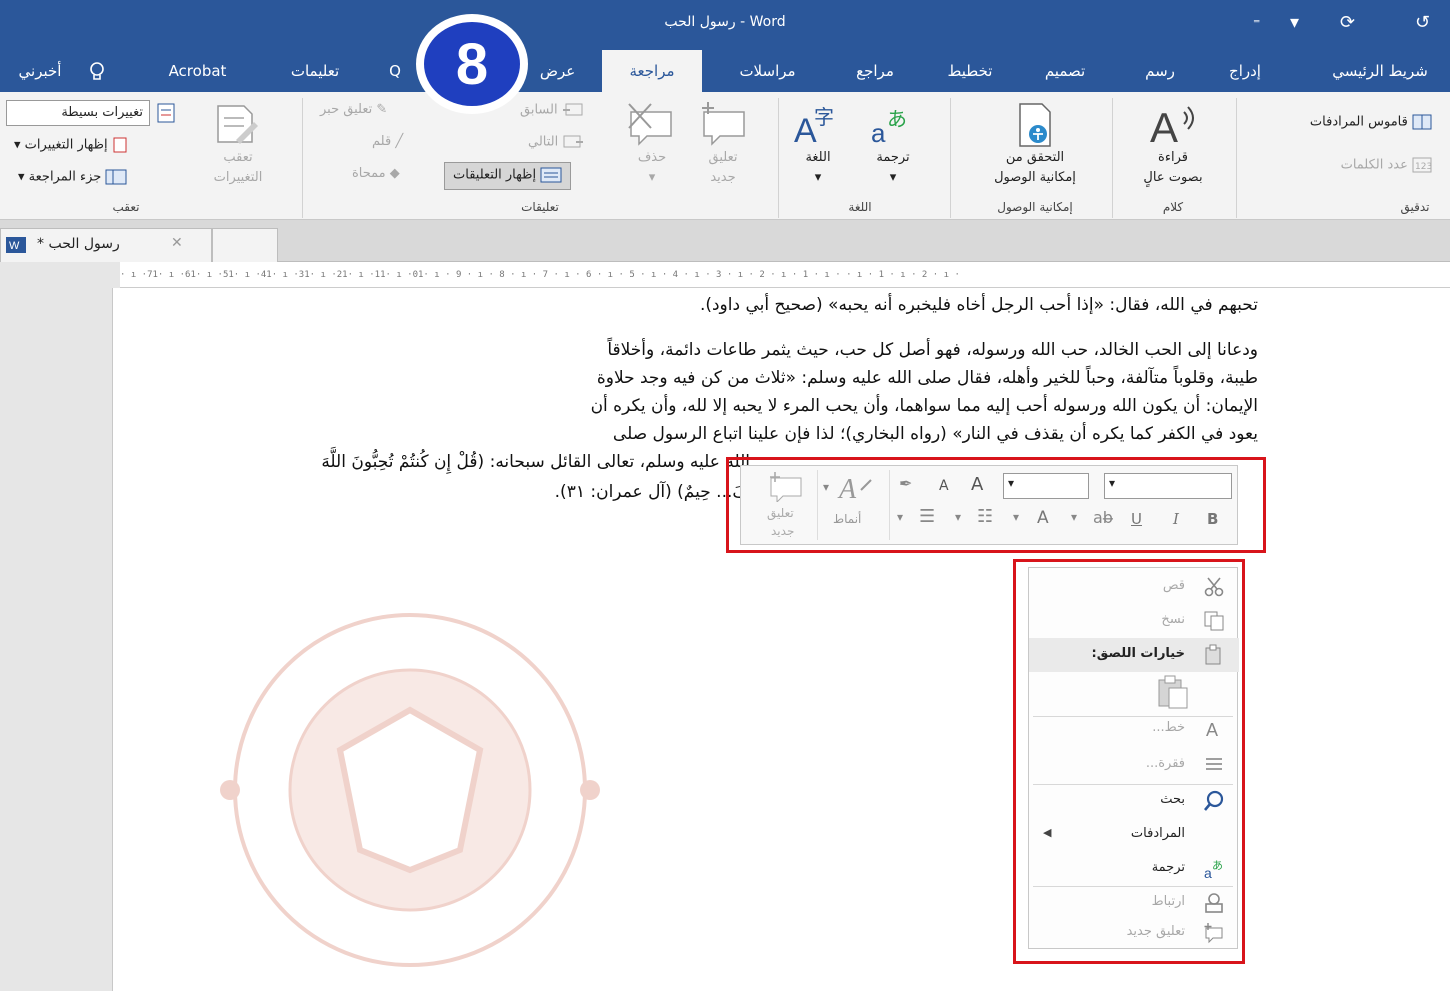 This screenshot has height=991, width=1450. Describe the element at coordinates (1173, 177) in the screenshot. I see `read-aloud-label-2: بصوت عالٍ` at that location.